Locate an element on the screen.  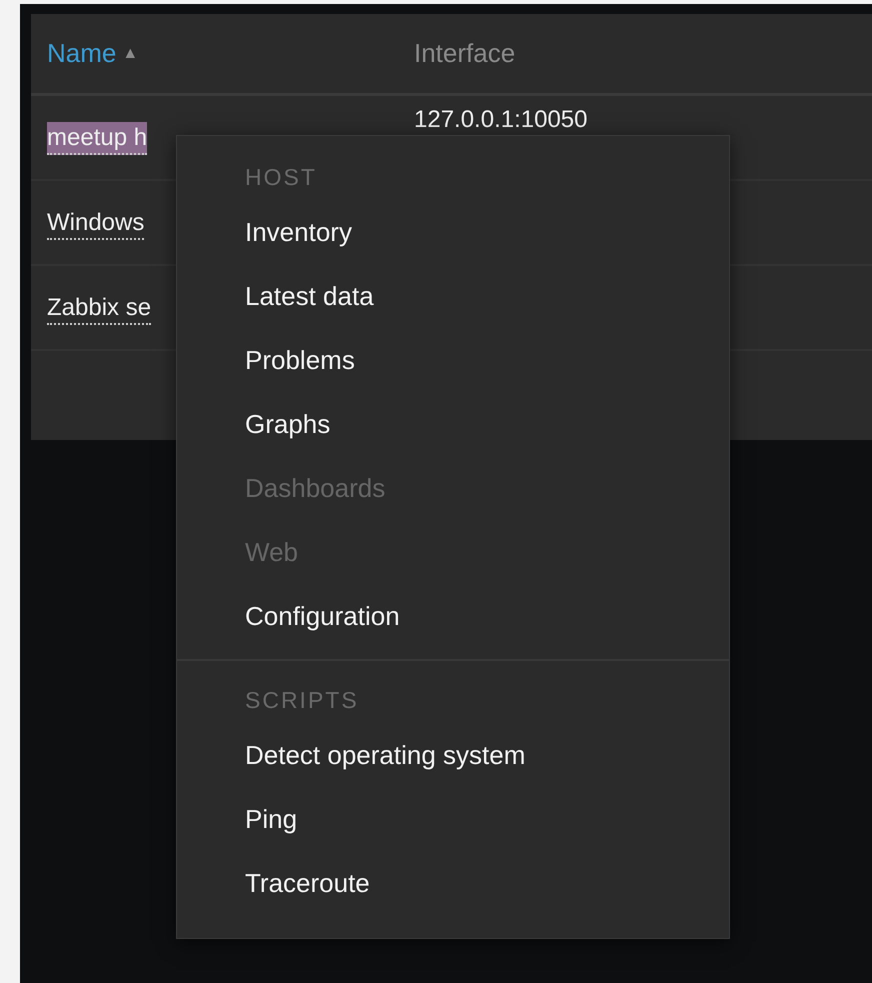
host-link: Zabbix se is located at coordinates (99, 308).